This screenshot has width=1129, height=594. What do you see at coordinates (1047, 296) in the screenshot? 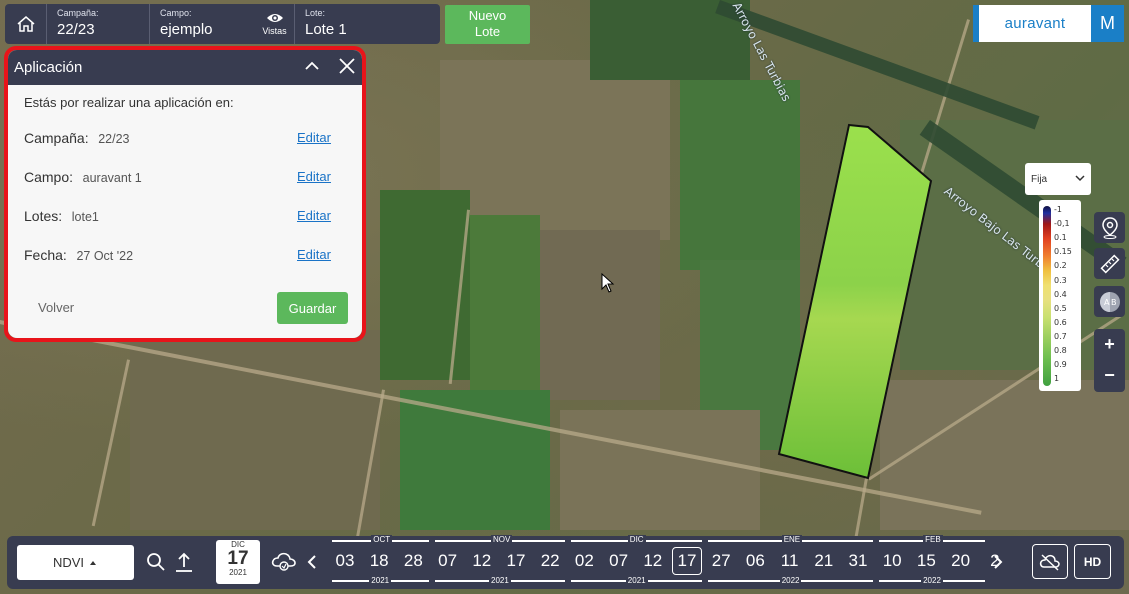
I see `legend-color-ramp` at bounding box center [1047, 296].